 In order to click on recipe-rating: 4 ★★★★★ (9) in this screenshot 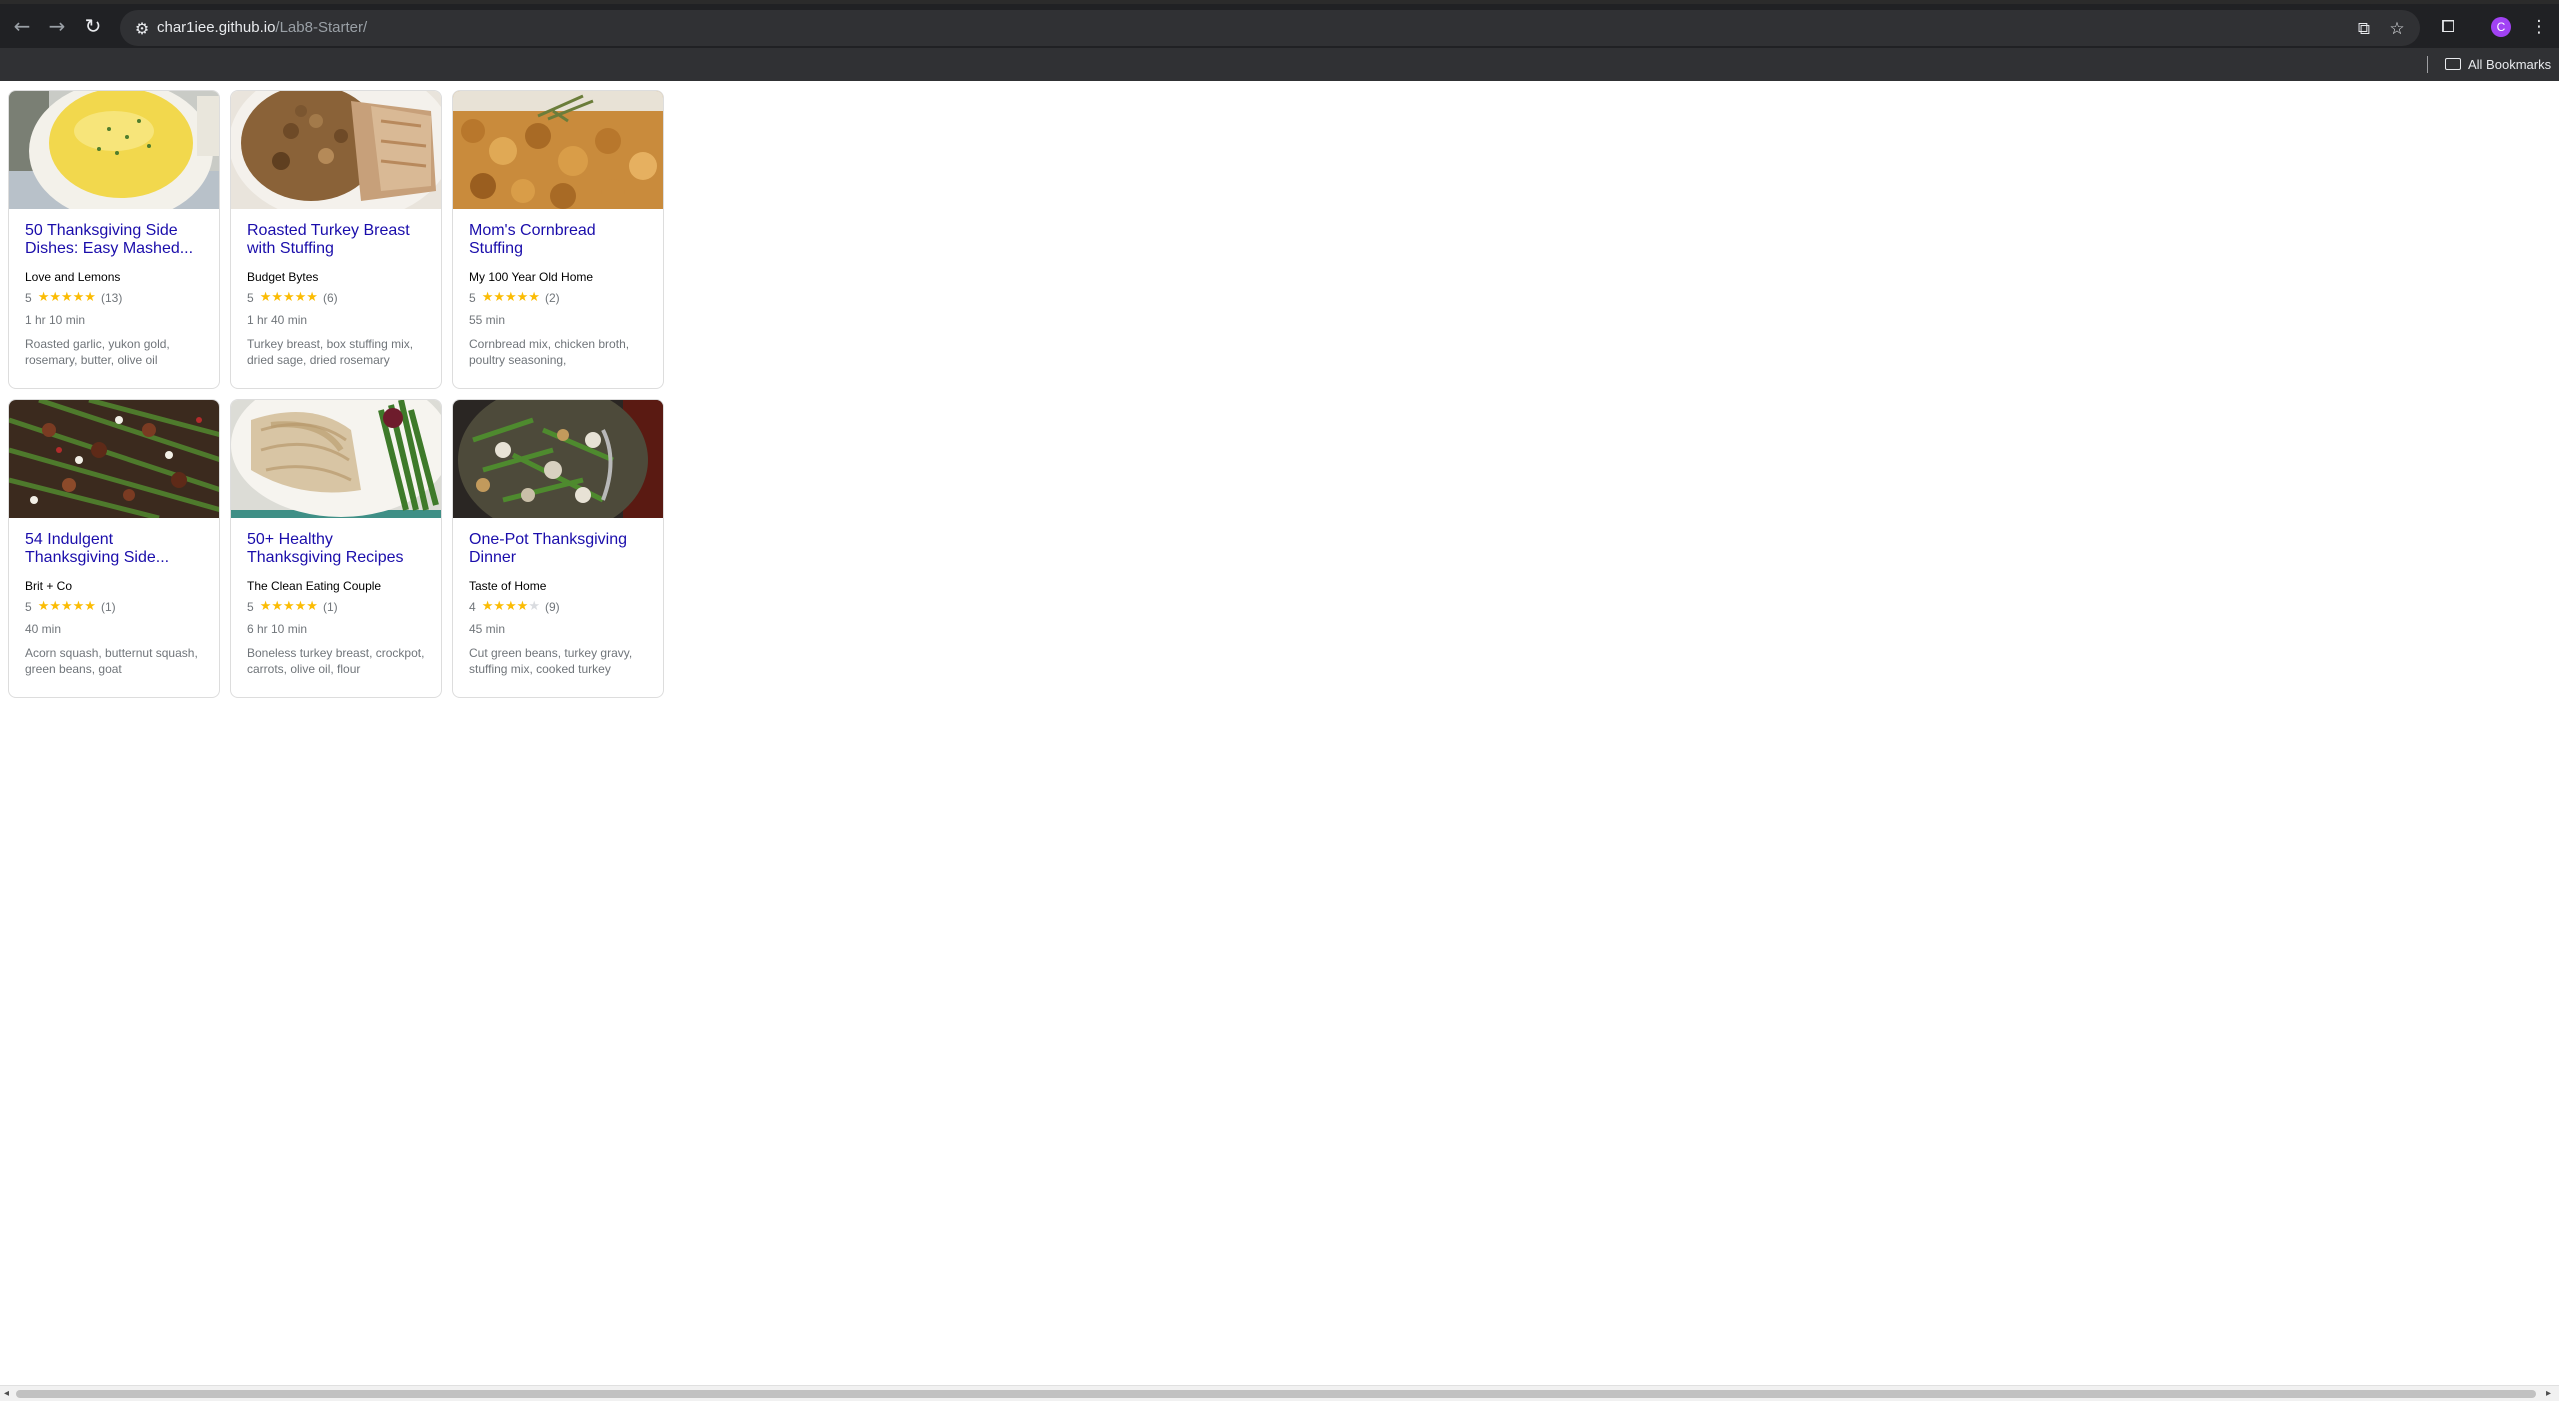, I will do `click(558, 607)`.